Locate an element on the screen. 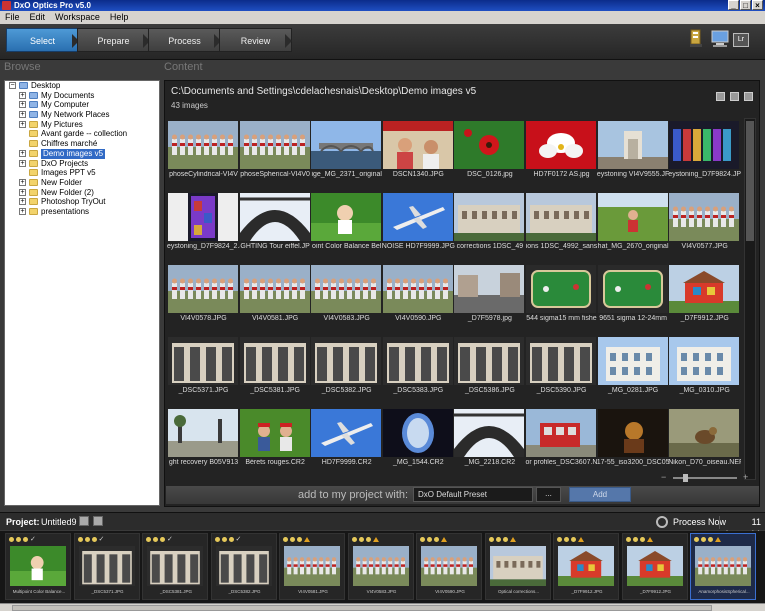 The width and height of the screenshot is (765, 611). tree-item: + New Folder (2) is located at coordinates (82, 193).